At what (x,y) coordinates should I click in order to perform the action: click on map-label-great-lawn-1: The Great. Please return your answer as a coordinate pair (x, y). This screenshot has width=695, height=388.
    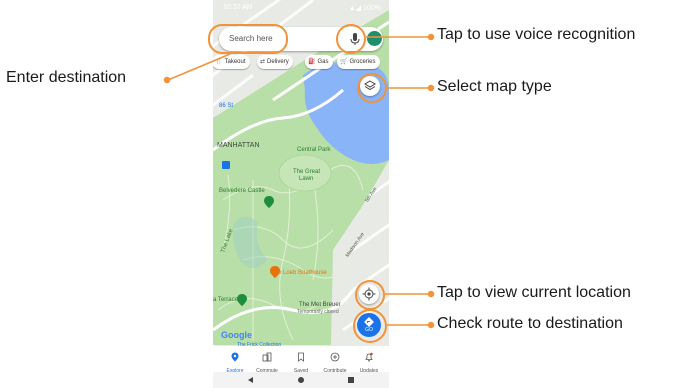
    Looking at the image, I should click on (307, 172).